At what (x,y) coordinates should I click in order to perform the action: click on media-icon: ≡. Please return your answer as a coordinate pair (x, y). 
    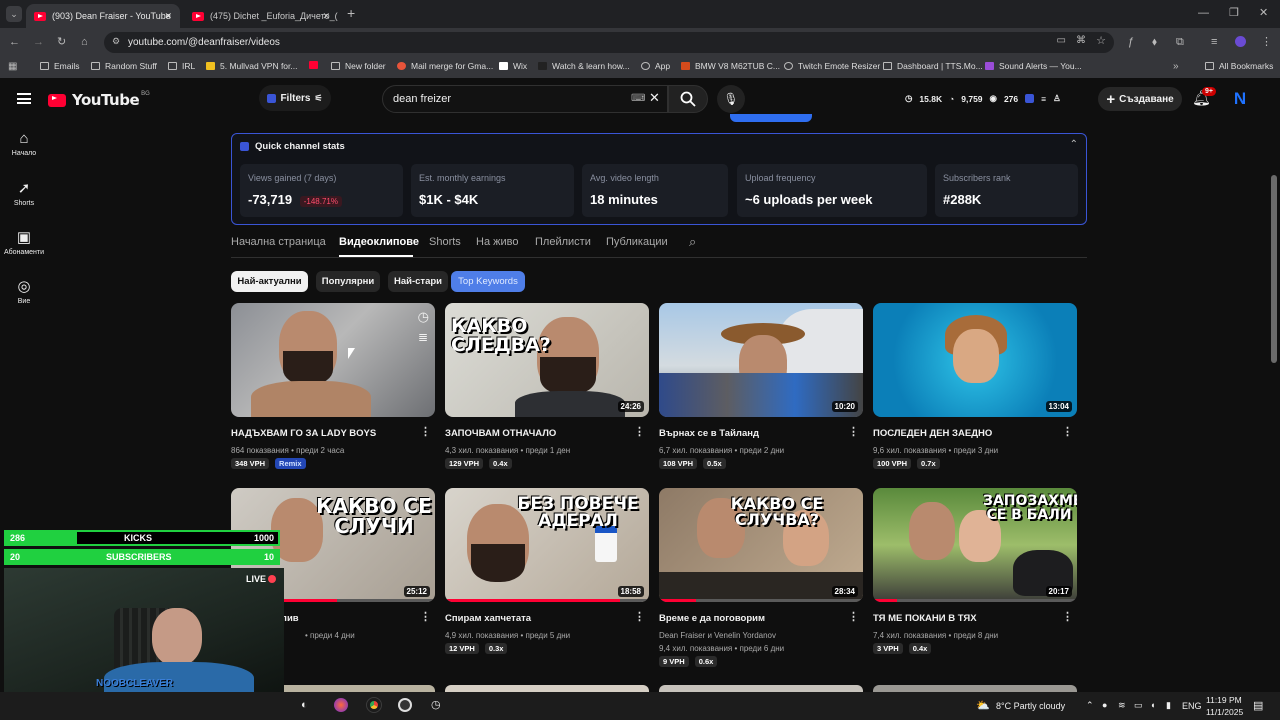
    Looking at the image, I should click on (1214, 42).